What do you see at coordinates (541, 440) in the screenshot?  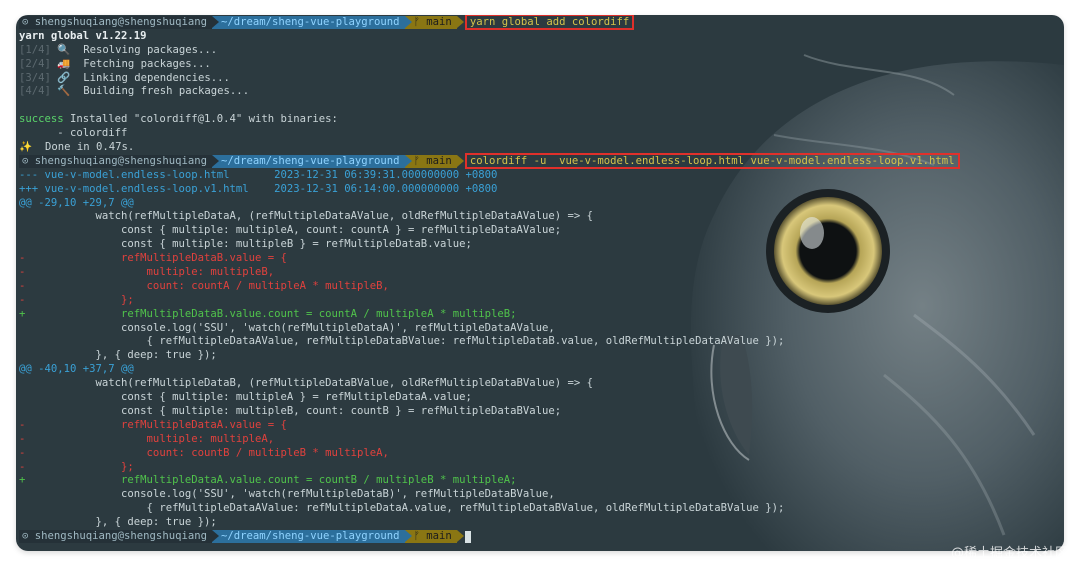 I see `diff-removed-line: - multiple: multipleA,` at bounding box center [541, 440].